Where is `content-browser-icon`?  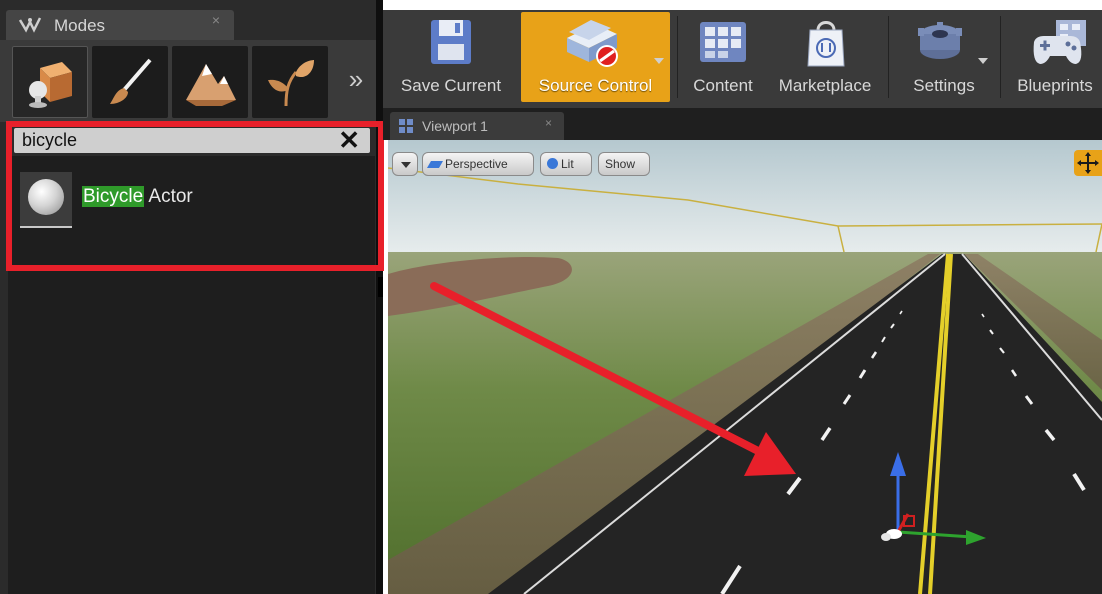
content-browser-icon is located at coordinates (723, 42).